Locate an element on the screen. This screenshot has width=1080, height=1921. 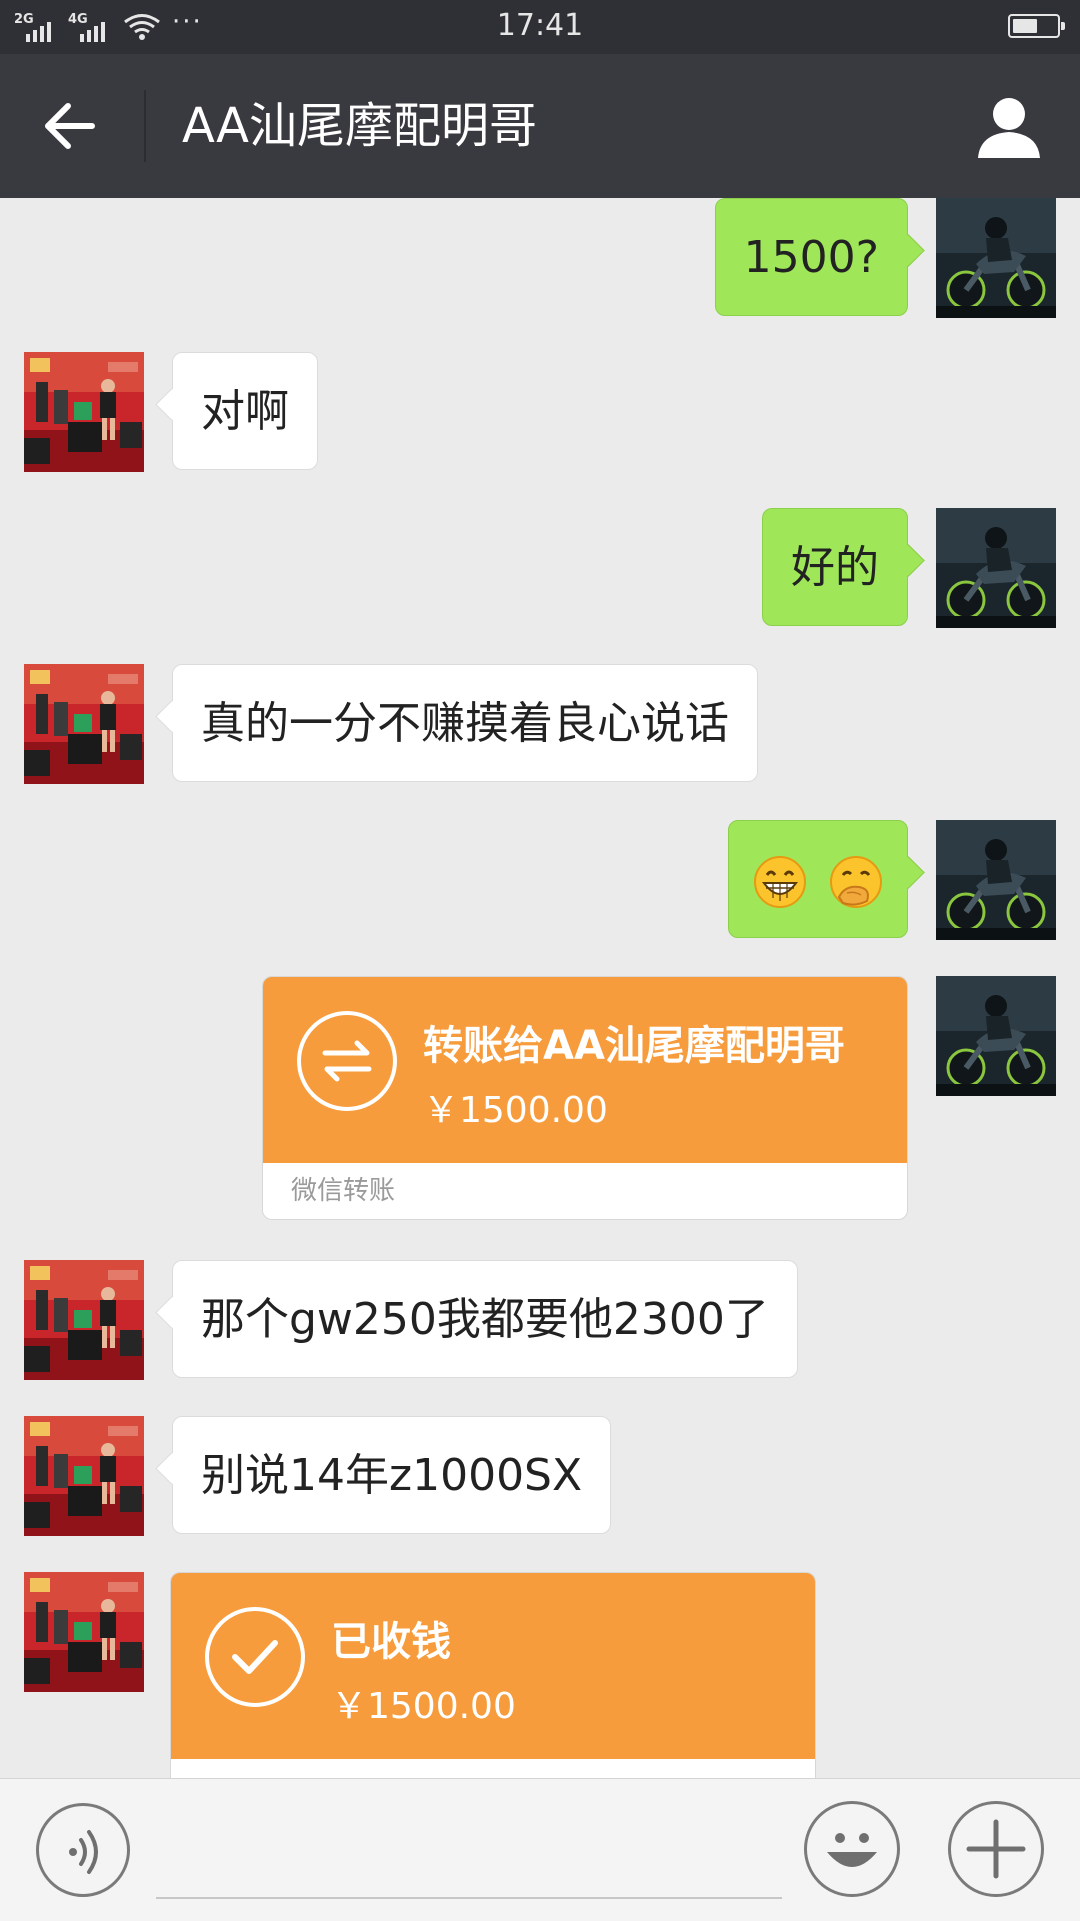
message-row is located at coordinates (540, 880).